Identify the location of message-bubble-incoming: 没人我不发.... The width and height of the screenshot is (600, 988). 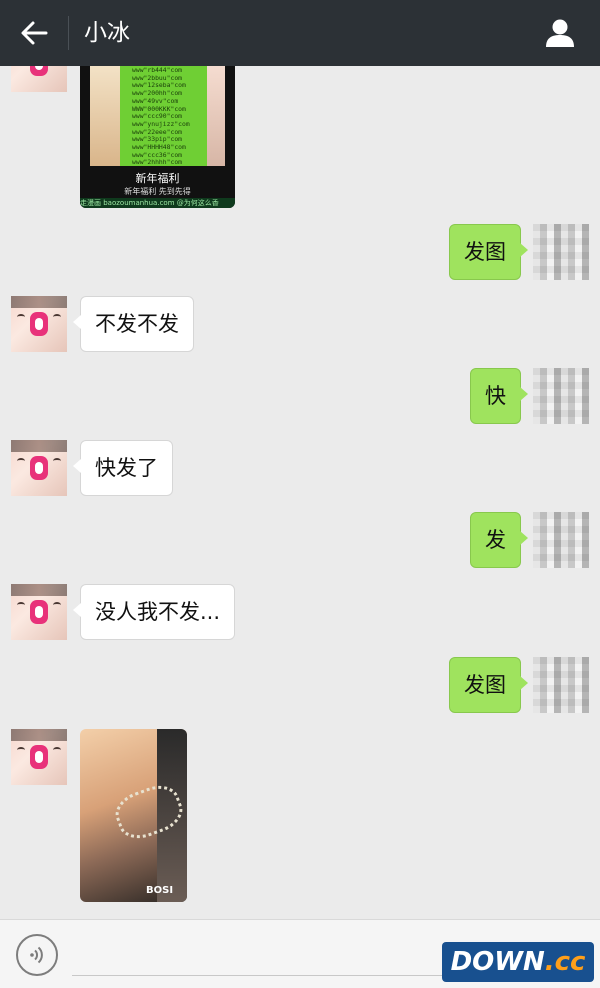
(154, 612).